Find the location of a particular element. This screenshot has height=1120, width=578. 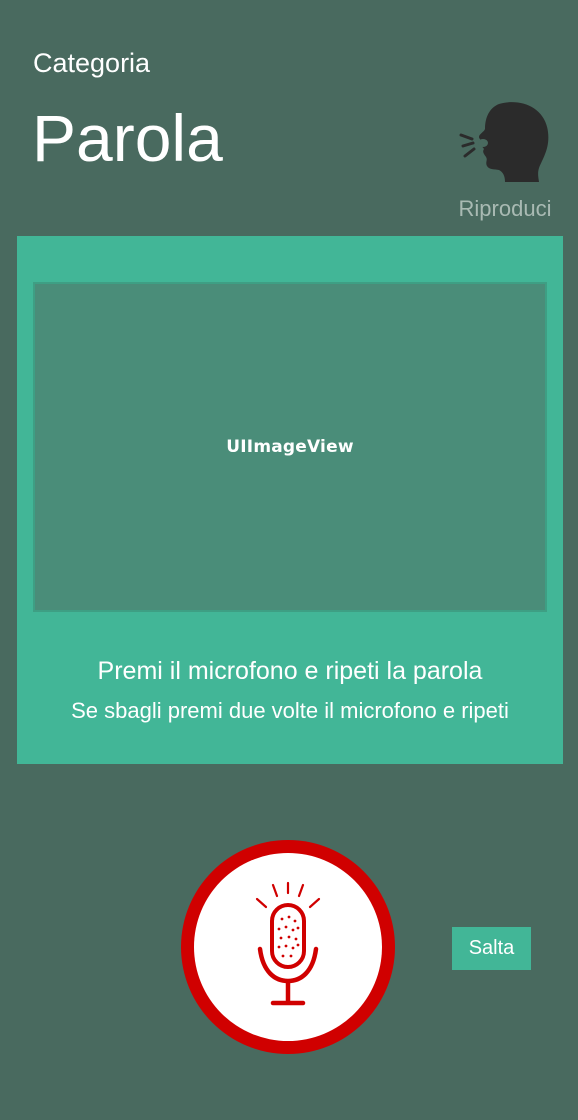

word-title: Parola is located at coordinates (127, 138).